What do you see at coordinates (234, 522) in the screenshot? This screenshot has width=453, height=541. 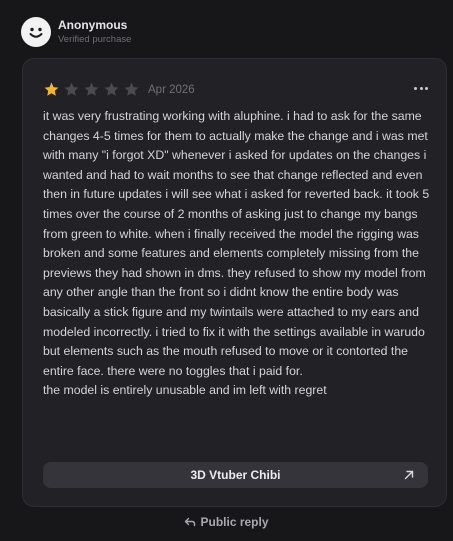 I see `public-reply-label: Public reply` at bounding box center [234, 522].